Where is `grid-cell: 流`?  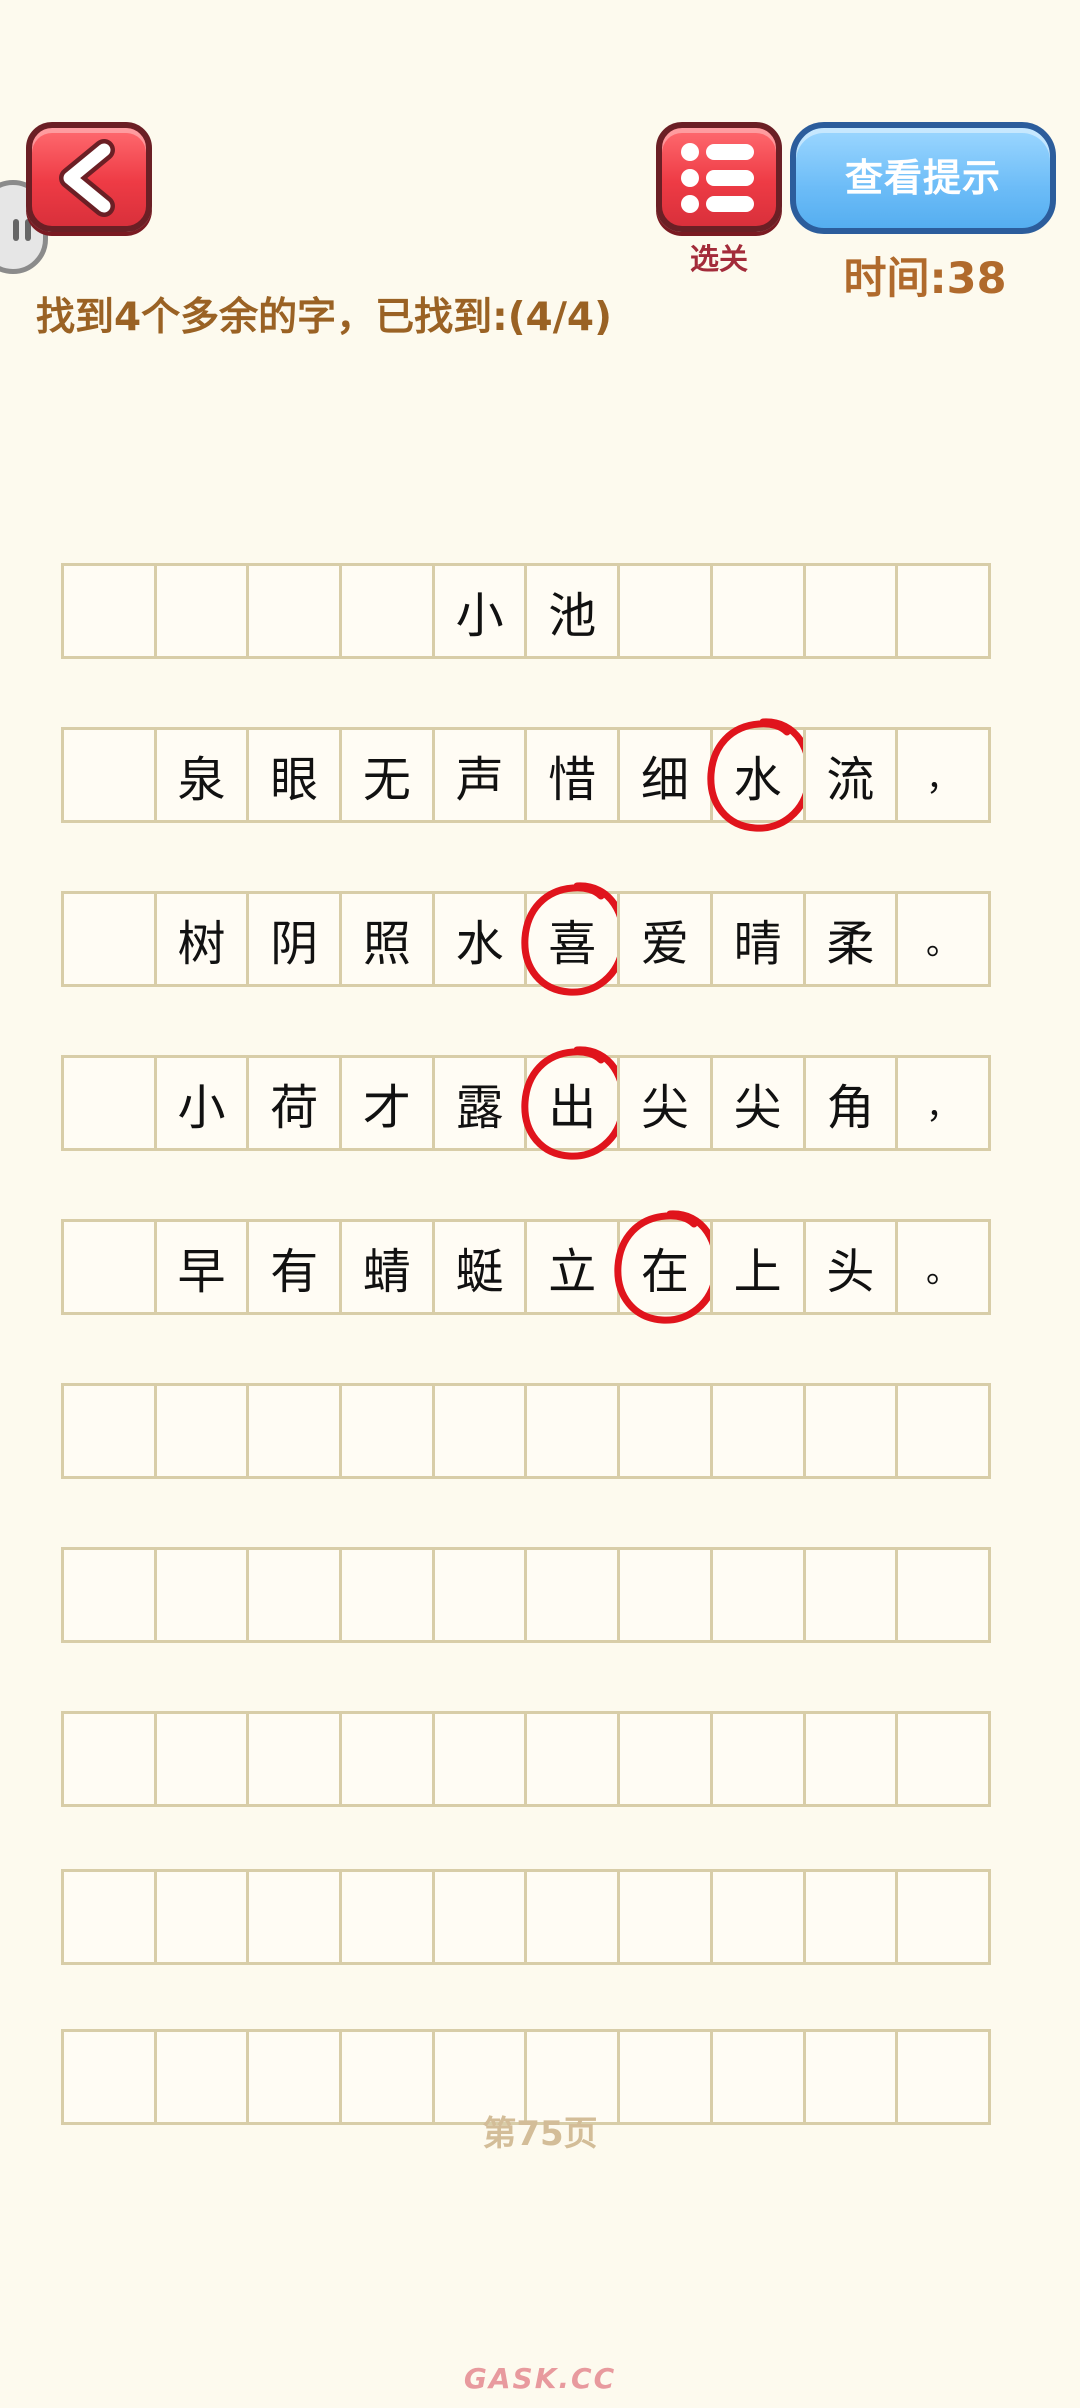
grid-cell: 流 is located at coordinates (850, 775).